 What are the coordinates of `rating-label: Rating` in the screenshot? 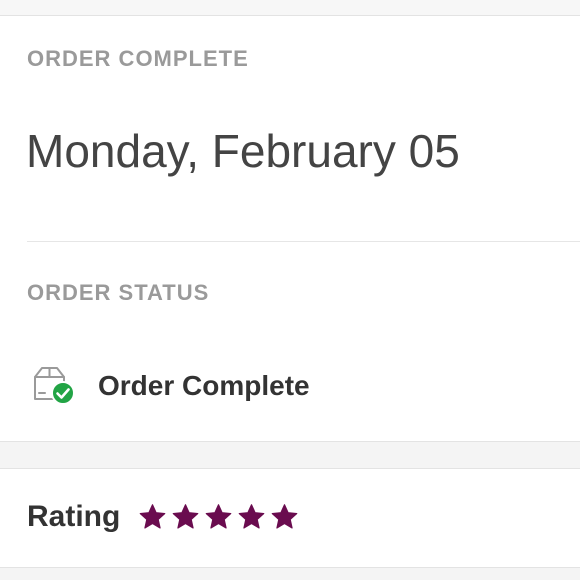 It's located at (74, 516).